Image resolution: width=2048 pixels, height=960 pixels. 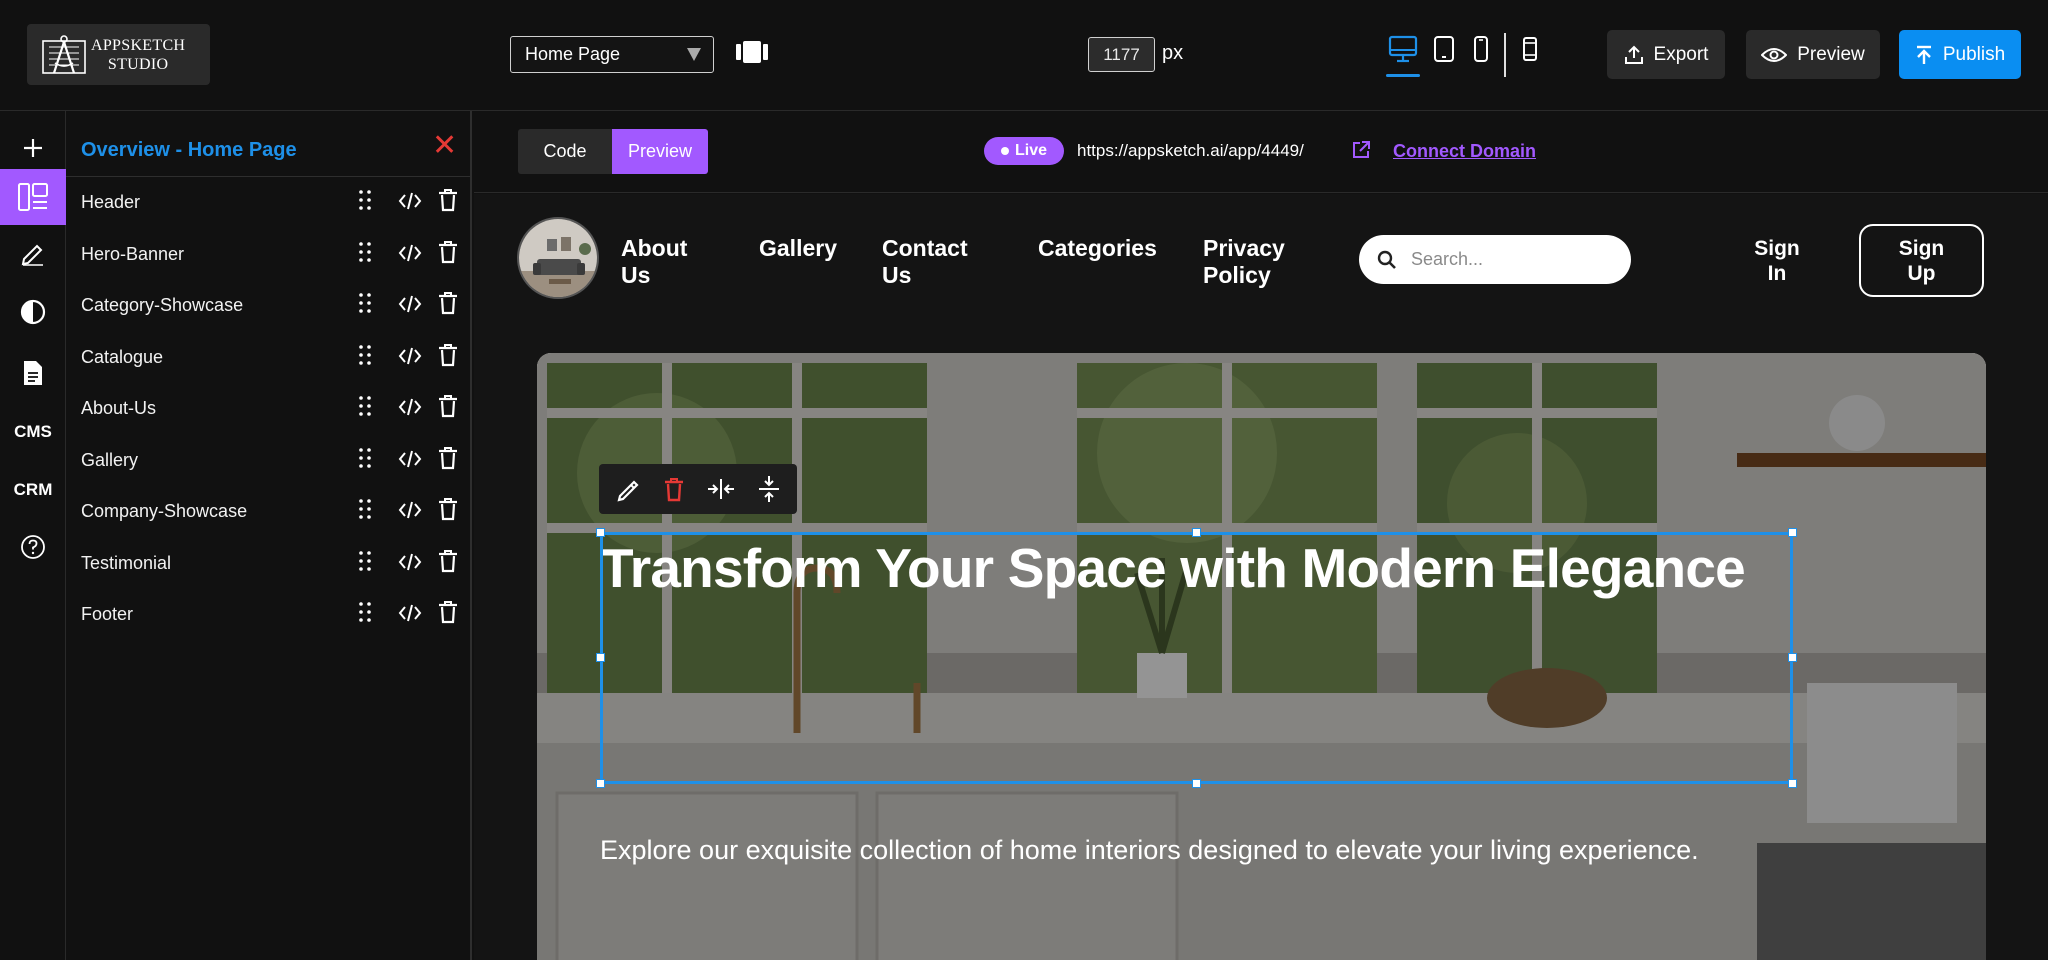 I want to click on pencil-icon, so click(x=629, y=489).